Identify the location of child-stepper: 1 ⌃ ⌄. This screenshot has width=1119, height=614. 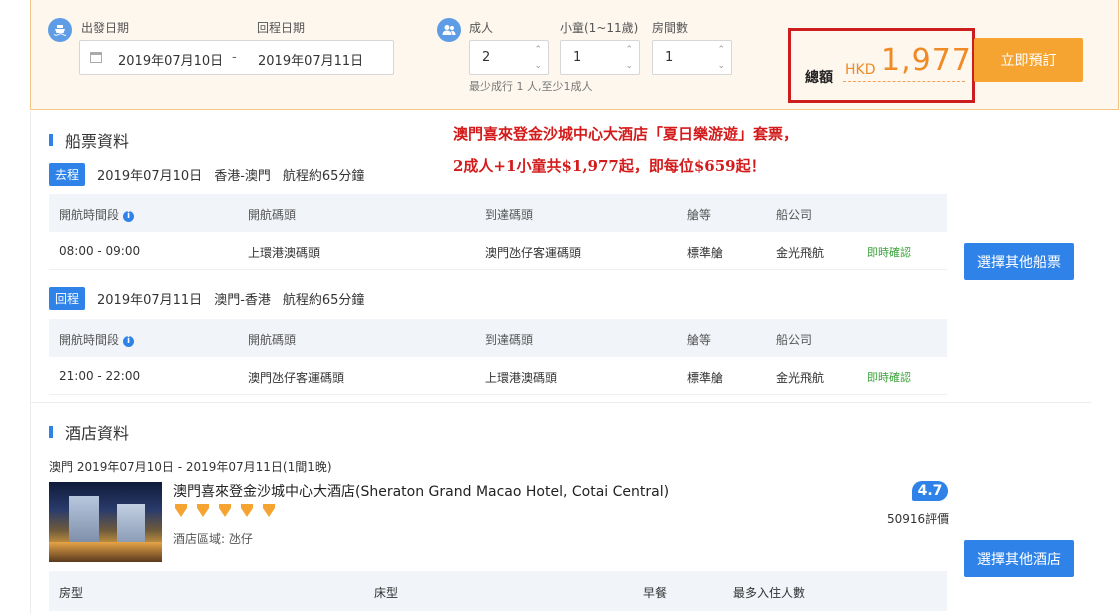
(600, 57).